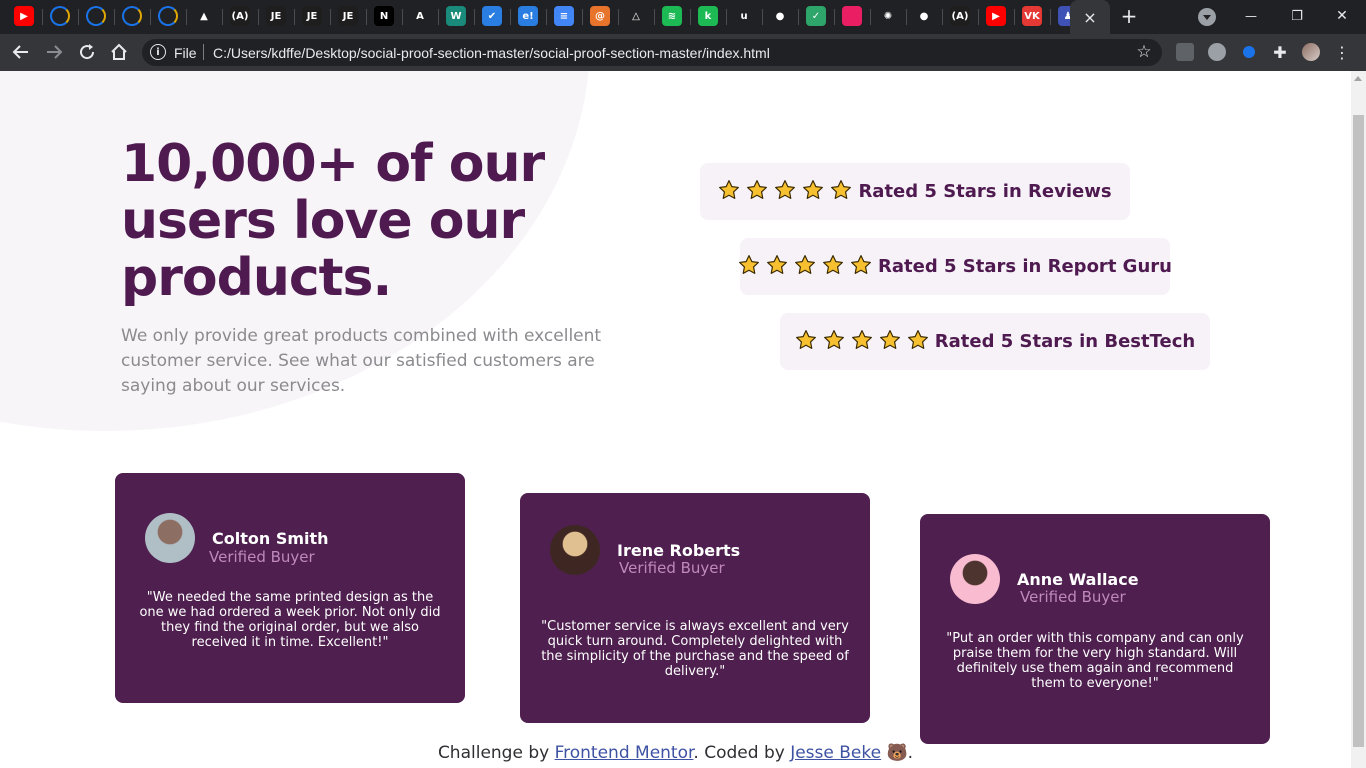 The width and height of the screenshot is (1366, 768). What do you see at coordinates (276, 16) in the screenshot?
I see `tab-favicon-je-1-icon: JE` at bounding box center [276, 16].